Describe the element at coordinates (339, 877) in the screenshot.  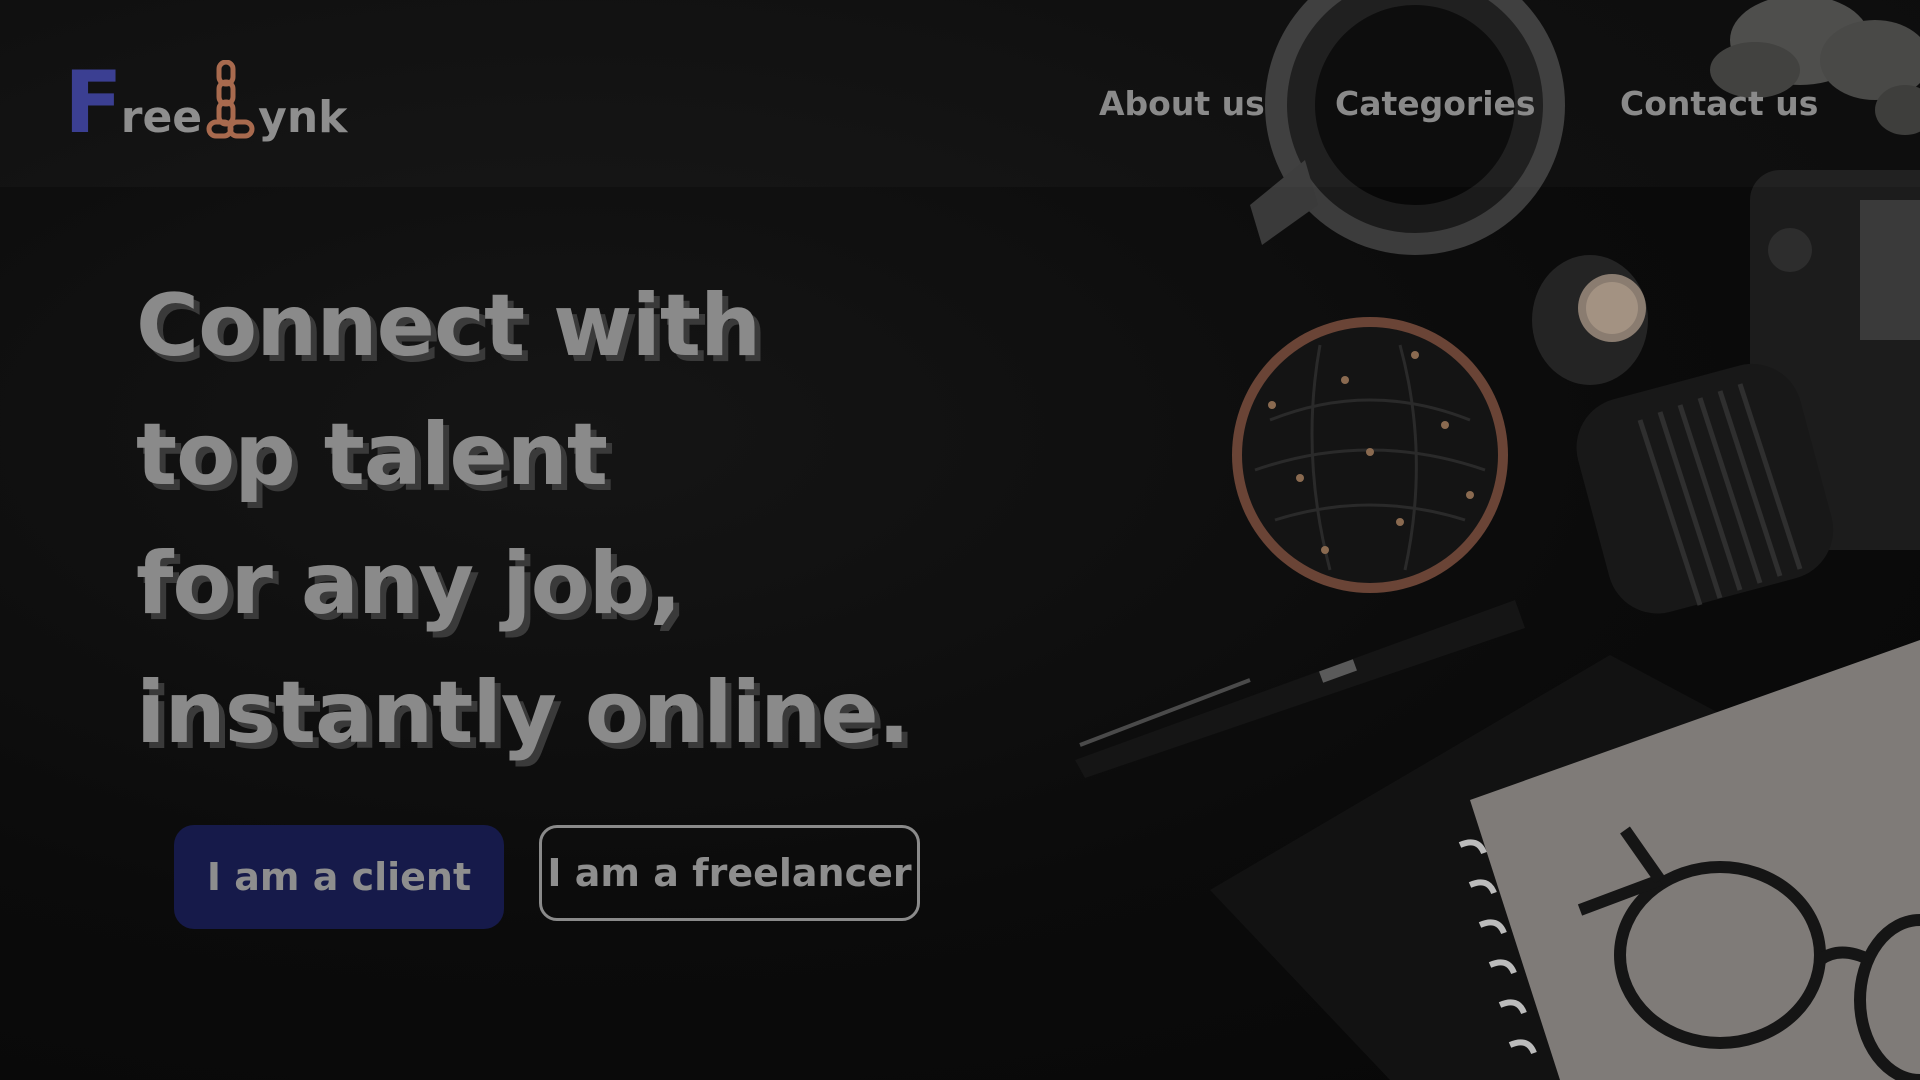
I see `i-am-a-client-button: I am a client` at that location.